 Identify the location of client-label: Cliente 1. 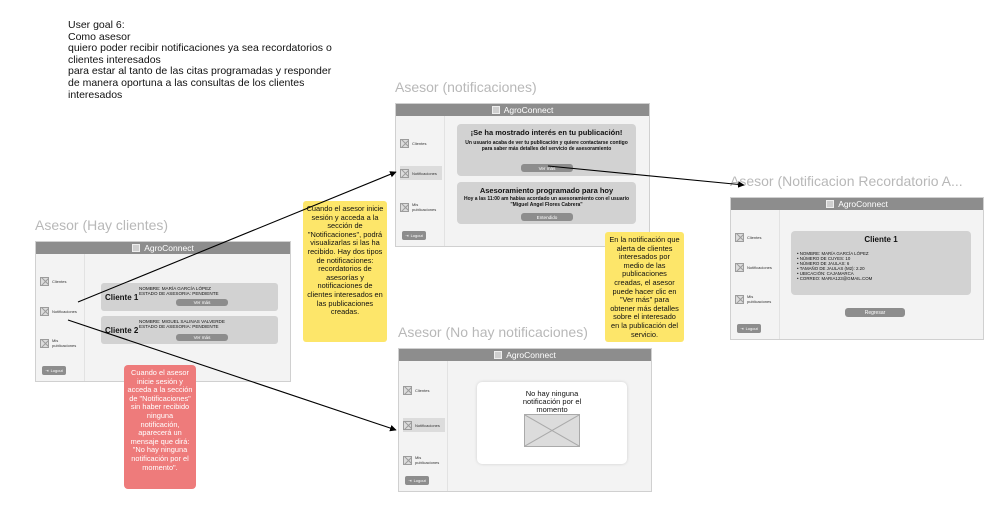
(122, 297).